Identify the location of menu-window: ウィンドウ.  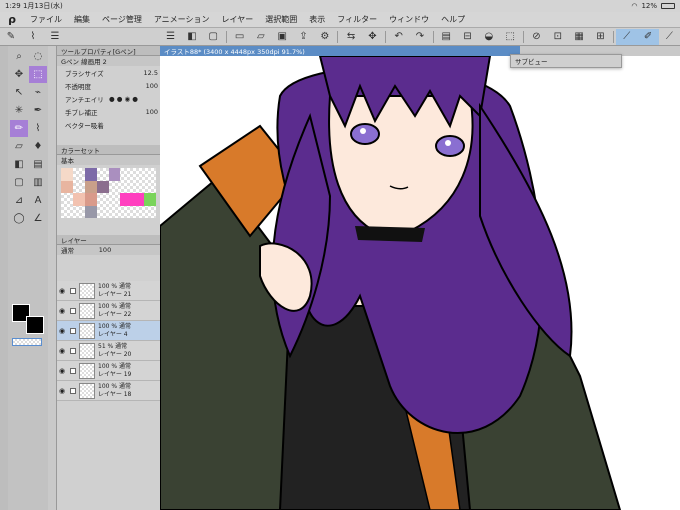
(409, 19).